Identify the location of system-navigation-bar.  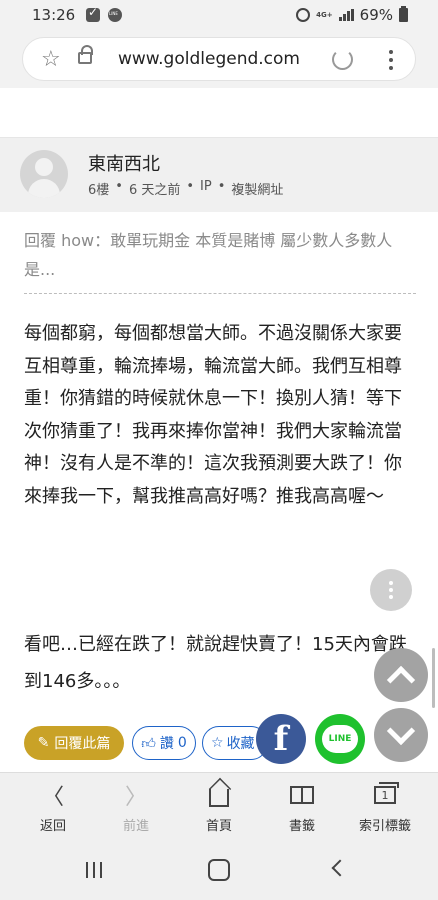
(219, 870).